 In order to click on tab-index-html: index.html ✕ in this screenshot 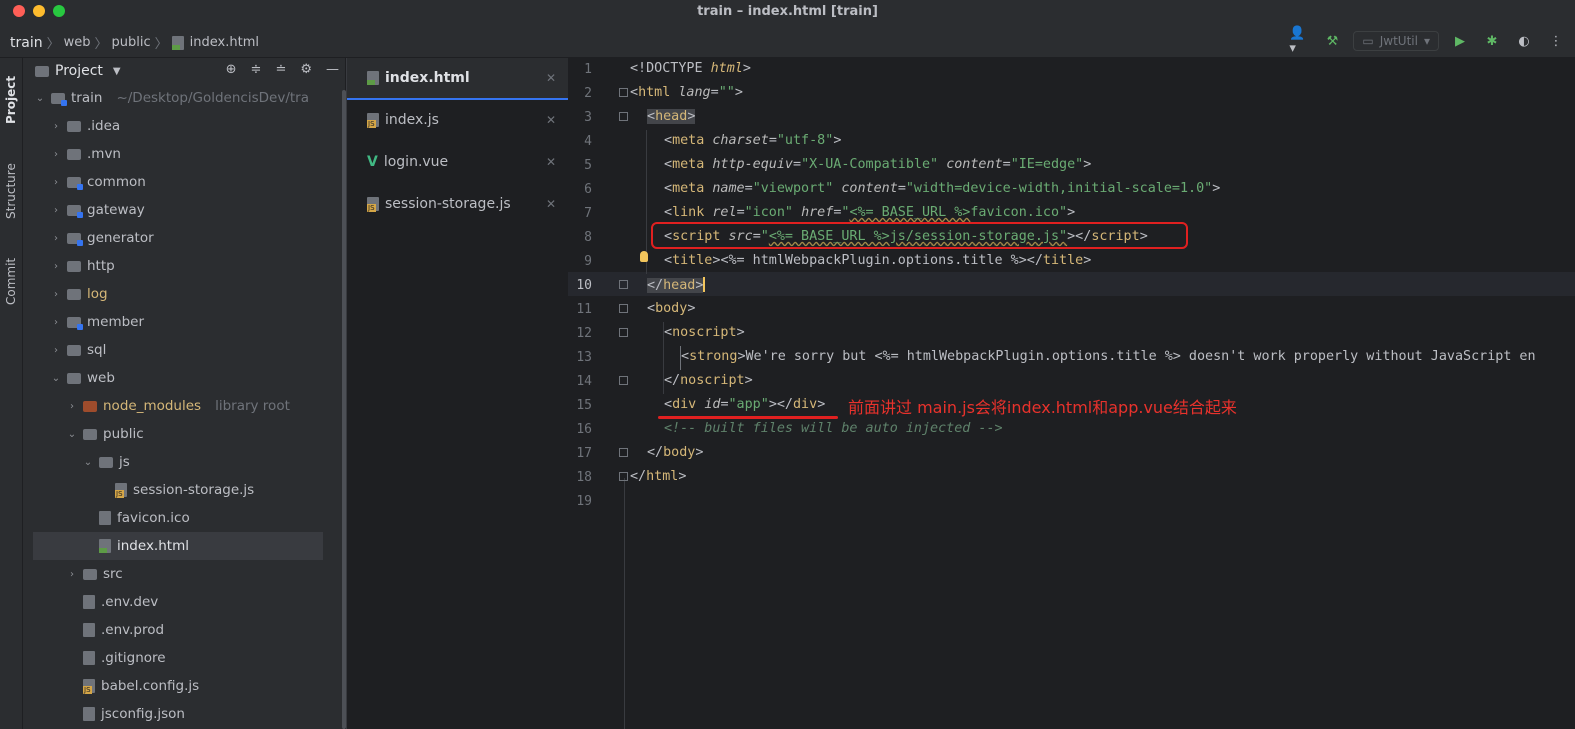, I will do `click(457, 79)`.